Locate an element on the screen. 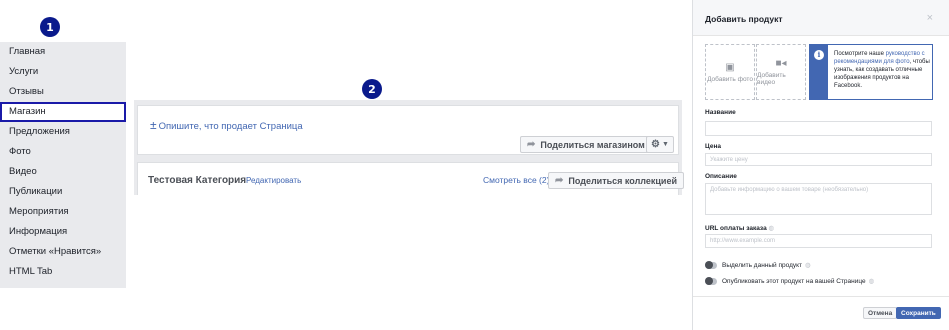 The height and width of the screenshot is (330, 949). share-shop-button: ➦ Поделиться магазином is located at coordinates (586, 144).